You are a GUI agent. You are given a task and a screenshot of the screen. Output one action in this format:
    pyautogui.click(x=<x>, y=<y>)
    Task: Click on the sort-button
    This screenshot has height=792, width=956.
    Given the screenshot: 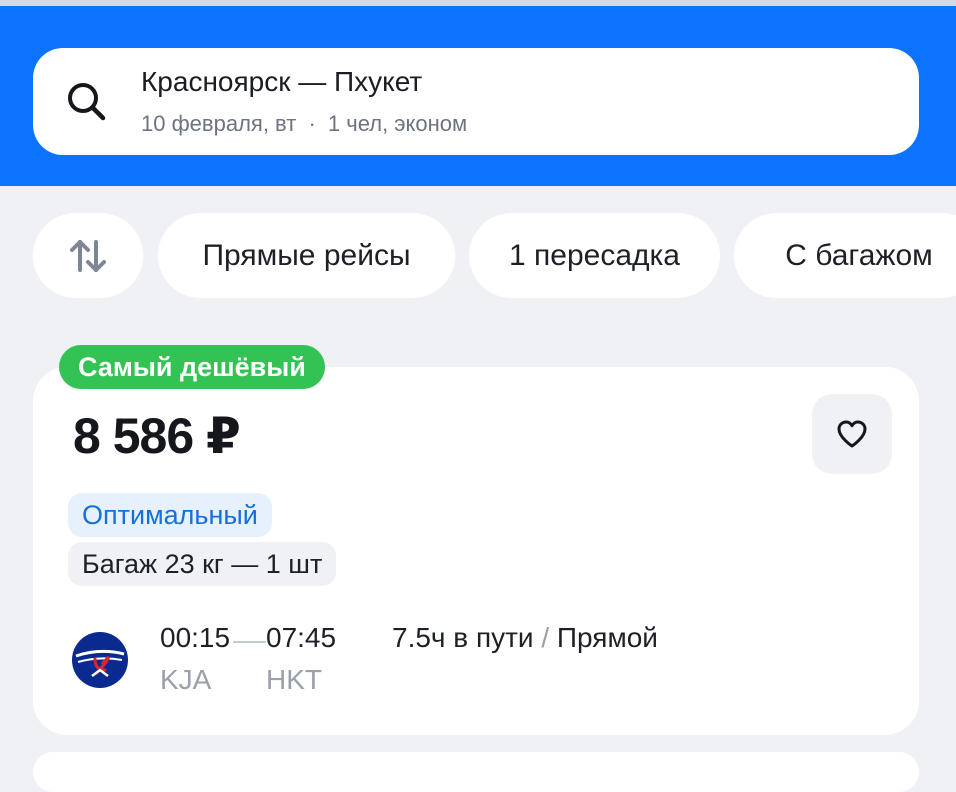 What is the action you would take?
    pyautogui.click(x=88, y=255)
    